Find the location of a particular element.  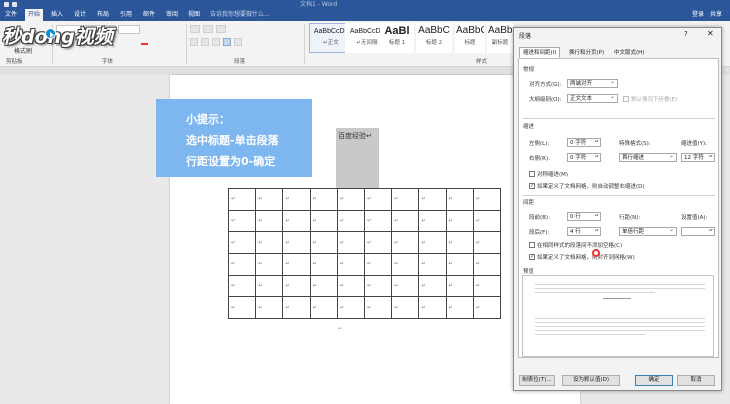

sign-in-link: 登录 is located at coordinates (698, 15).